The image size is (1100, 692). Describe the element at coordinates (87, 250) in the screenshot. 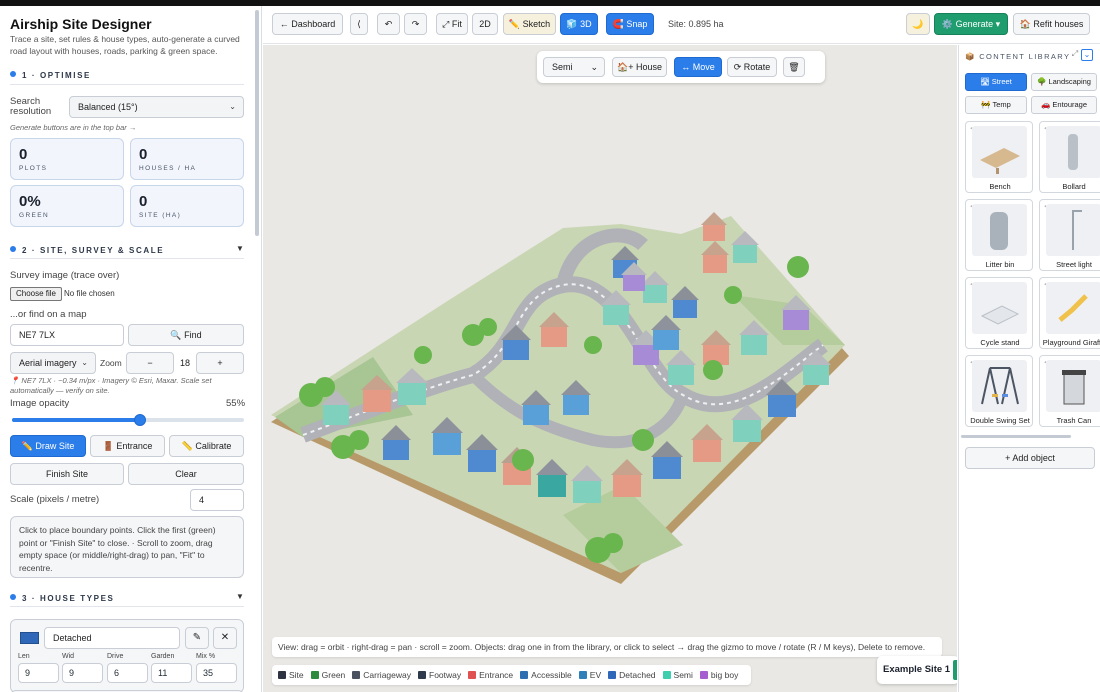

I see `section-survey-heading: 2 · SITE, SURVEY & SCALE` at that location.